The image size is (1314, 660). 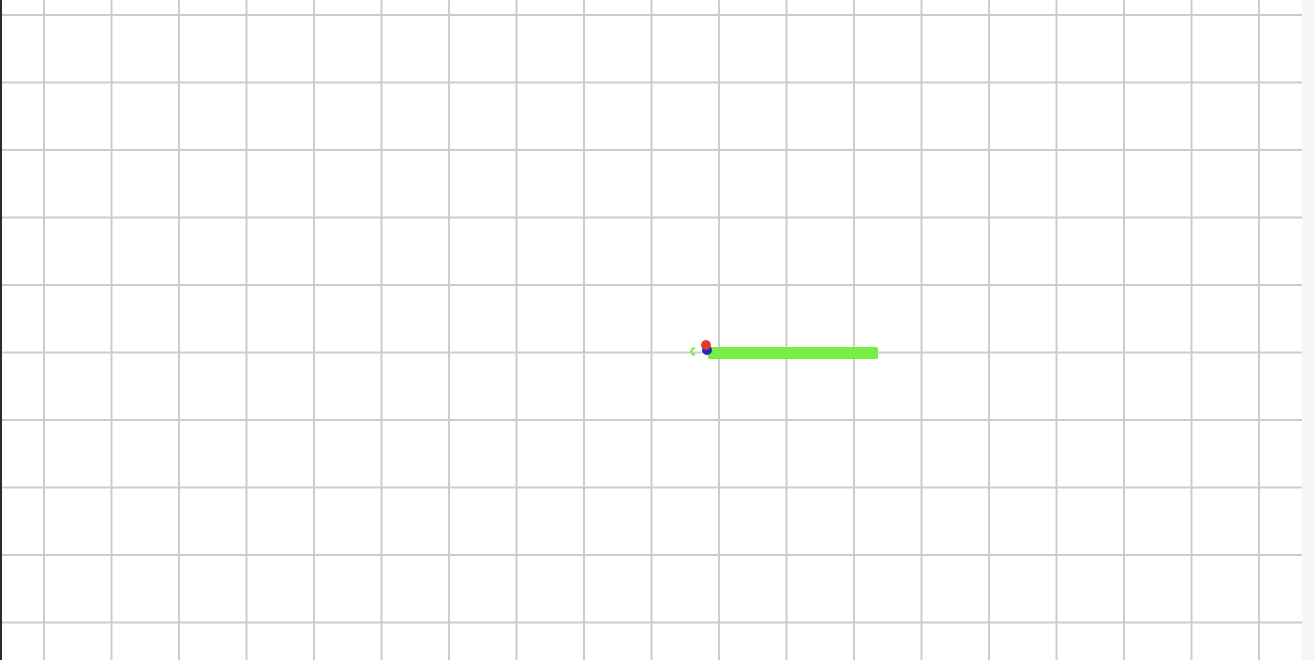 What do you see at coordinates (793, 353) in the screenshot?
I see `path-segment` at bounding box center [793, 353].